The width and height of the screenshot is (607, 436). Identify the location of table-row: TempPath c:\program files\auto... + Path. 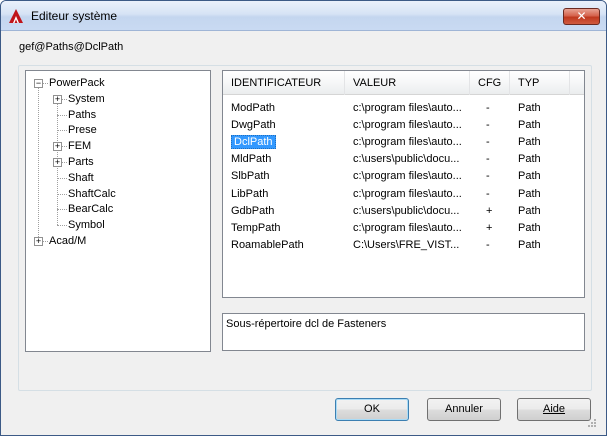
(403, 228).